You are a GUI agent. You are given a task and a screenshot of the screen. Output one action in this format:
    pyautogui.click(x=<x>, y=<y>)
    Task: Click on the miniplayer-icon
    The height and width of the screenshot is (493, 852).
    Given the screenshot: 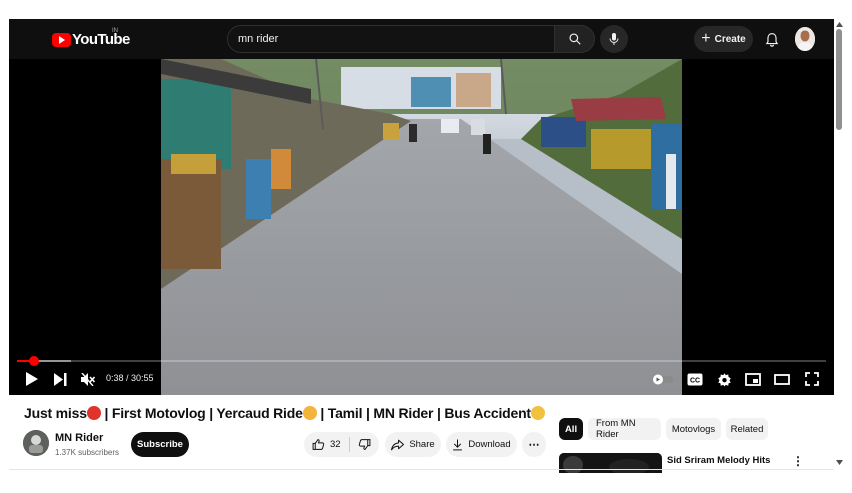 What is the action you would take?
    pyautogui.click(x=753, y=379)
    